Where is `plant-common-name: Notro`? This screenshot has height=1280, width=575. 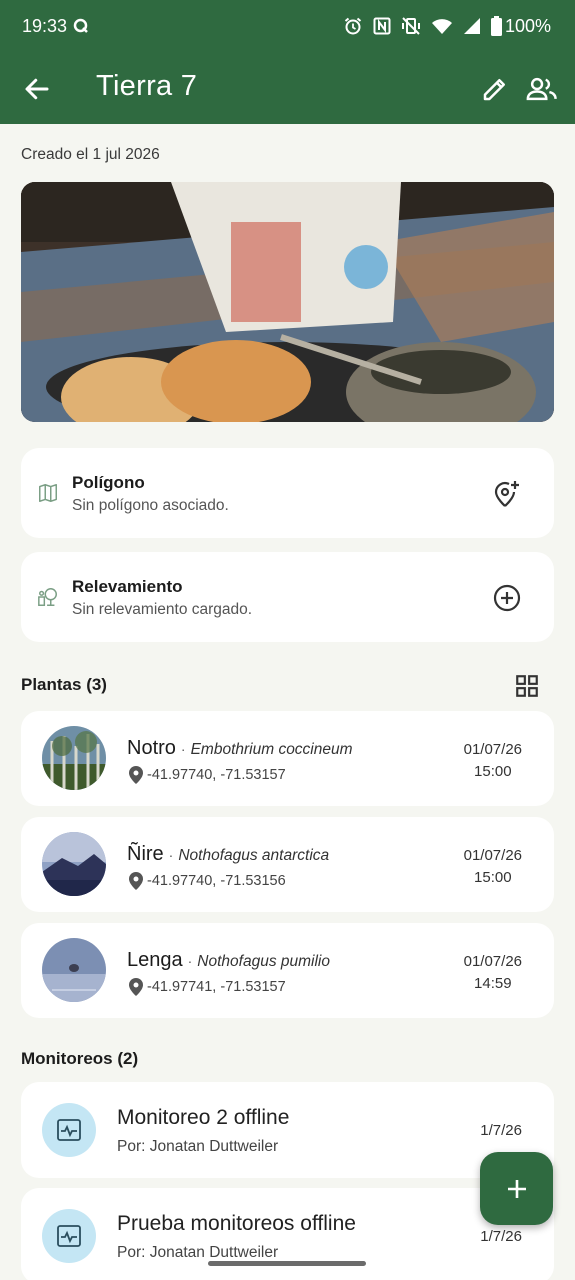
plant-common-name: Notro is located at coordinates (151, 748).